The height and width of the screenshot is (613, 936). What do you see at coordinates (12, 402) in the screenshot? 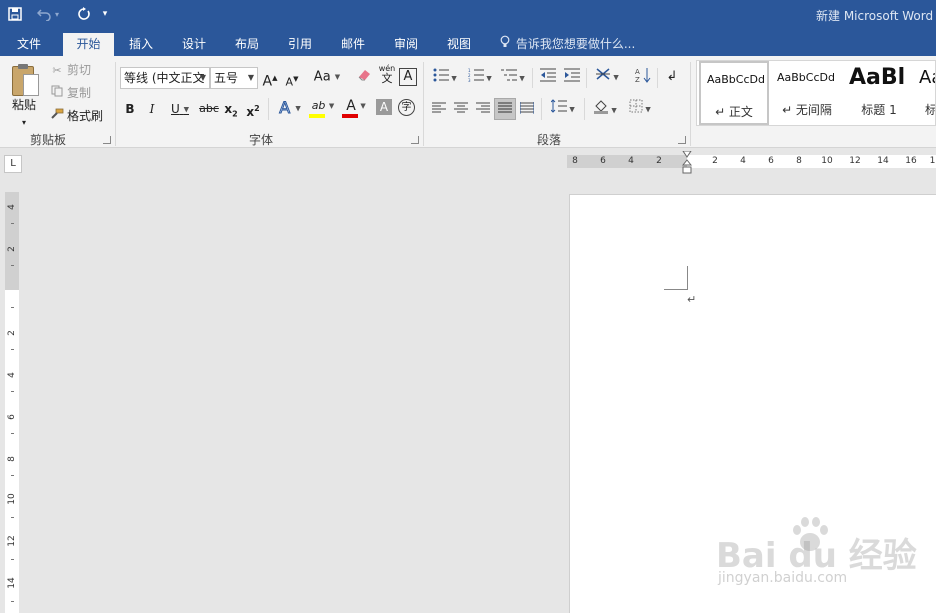
I see `vertical-ruler: 4 2 2 4 6 8 10 12 14` at bounding box center [12, 402].